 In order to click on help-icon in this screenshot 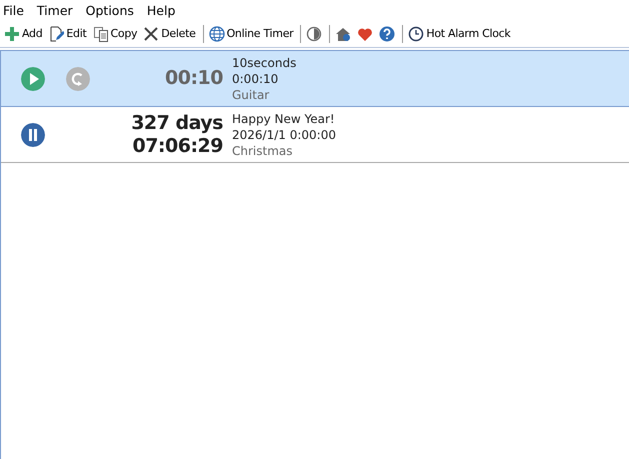, I will do `click(387, 34)`.